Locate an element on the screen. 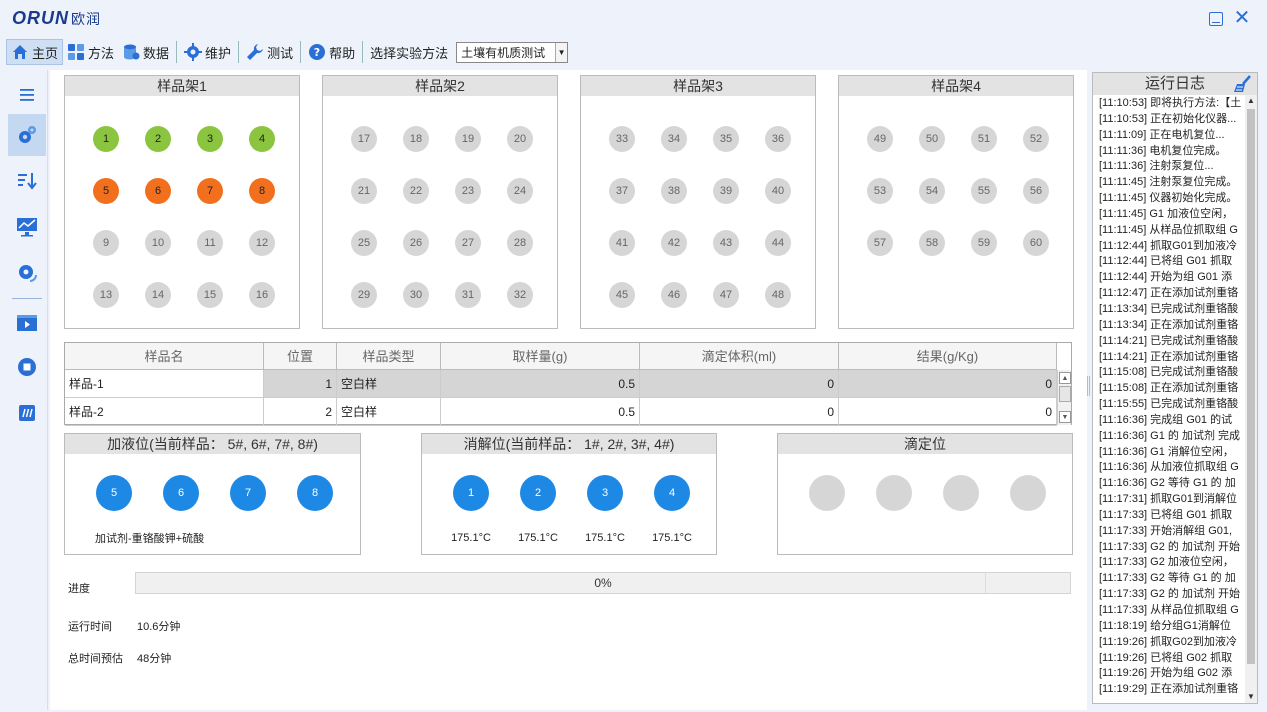 This screenshot has height=712, width=1267. sample-slot: 51 is located at coordinates (984, 139).